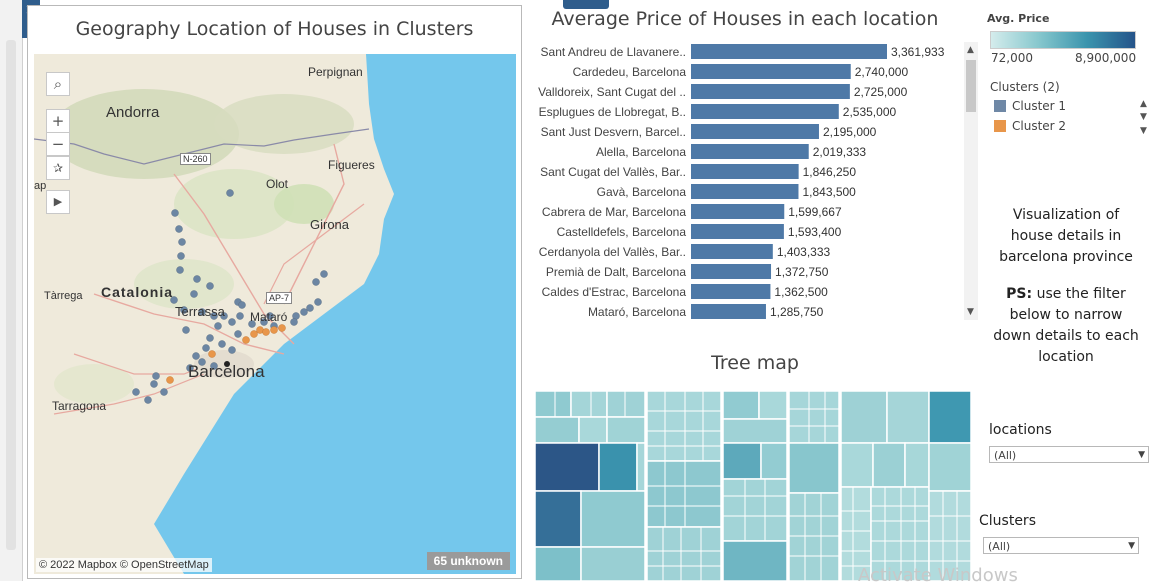  What do you see at coordinates (938, 575) in the screenshot?
I see `activate-windows-watermark: Activate Windows` at bounding box center [938, 575].